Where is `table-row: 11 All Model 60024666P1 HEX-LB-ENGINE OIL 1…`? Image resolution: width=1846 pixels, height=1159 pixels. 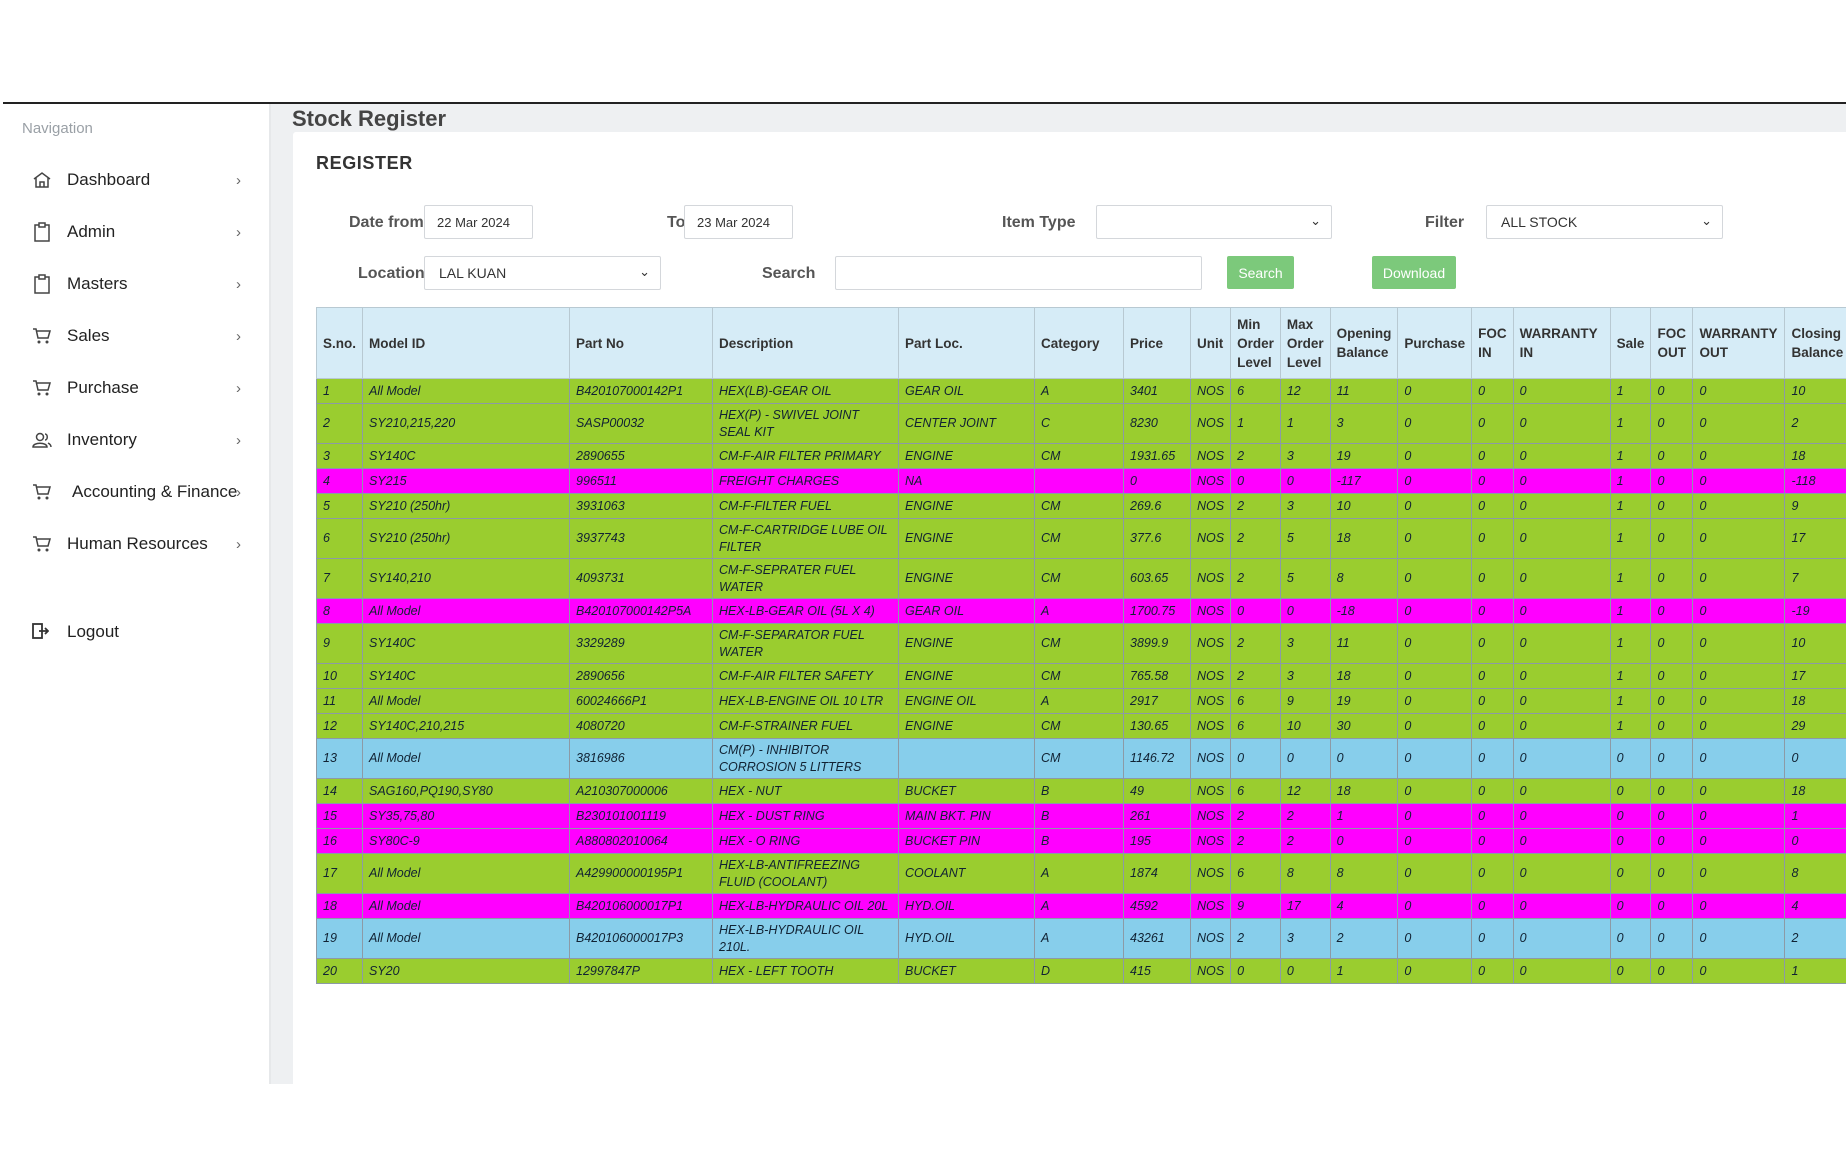
table-row: 11 All Model 60024666P1 HEX-LB-ENGINE OIL 1… is located at coordinates (1081, 701).